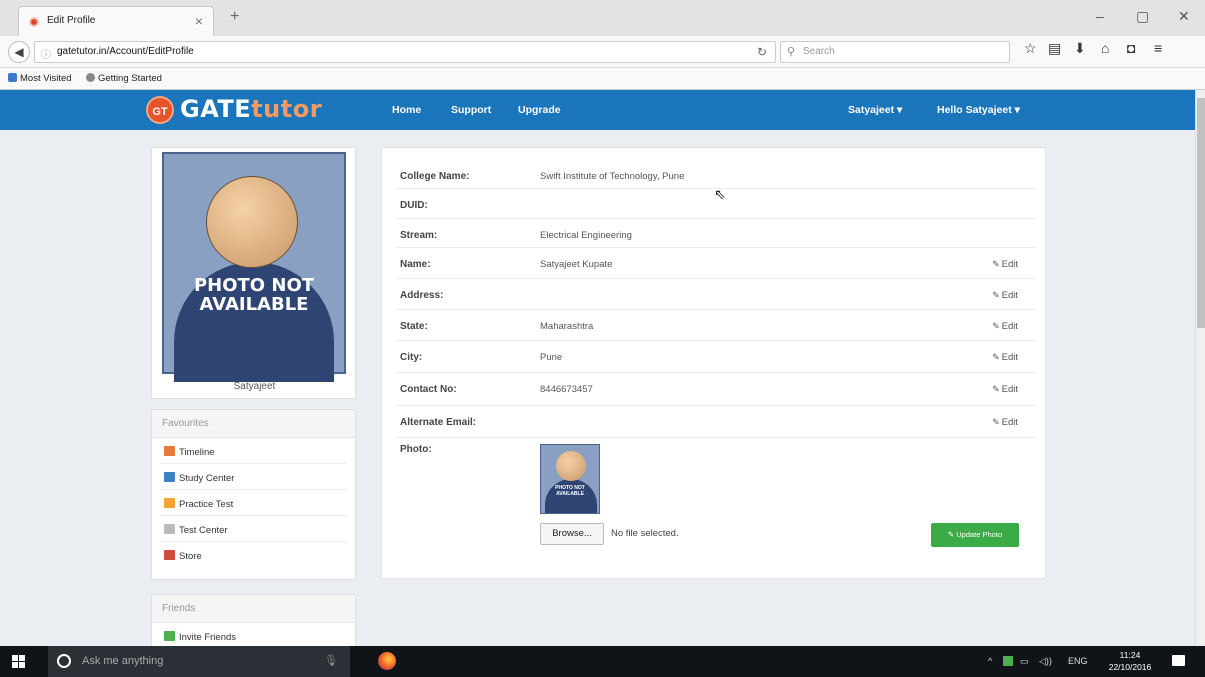 Image resolution: width=1205 pixels, height=677 pixels. I want to click on tray-app-icon, so click(1008, 661).